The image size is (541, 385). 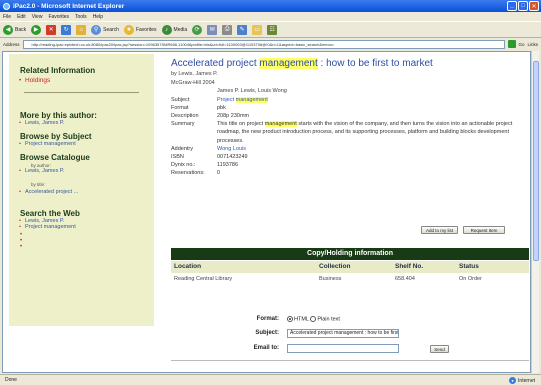 I want to click on format-value: pbk, so click(x=221, y=107).